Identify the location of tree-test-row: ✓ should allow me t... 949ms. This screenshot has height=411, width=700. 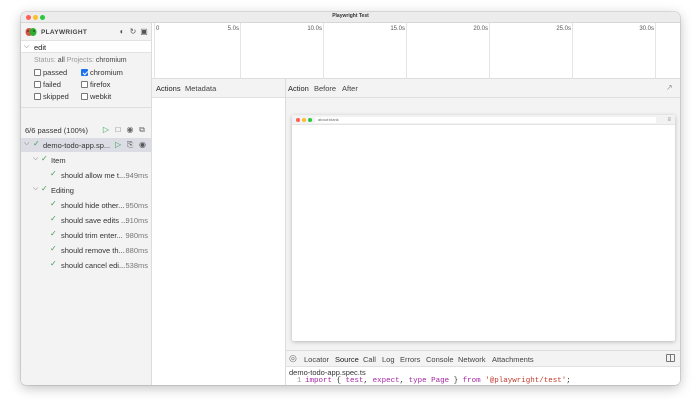
(86, 175).